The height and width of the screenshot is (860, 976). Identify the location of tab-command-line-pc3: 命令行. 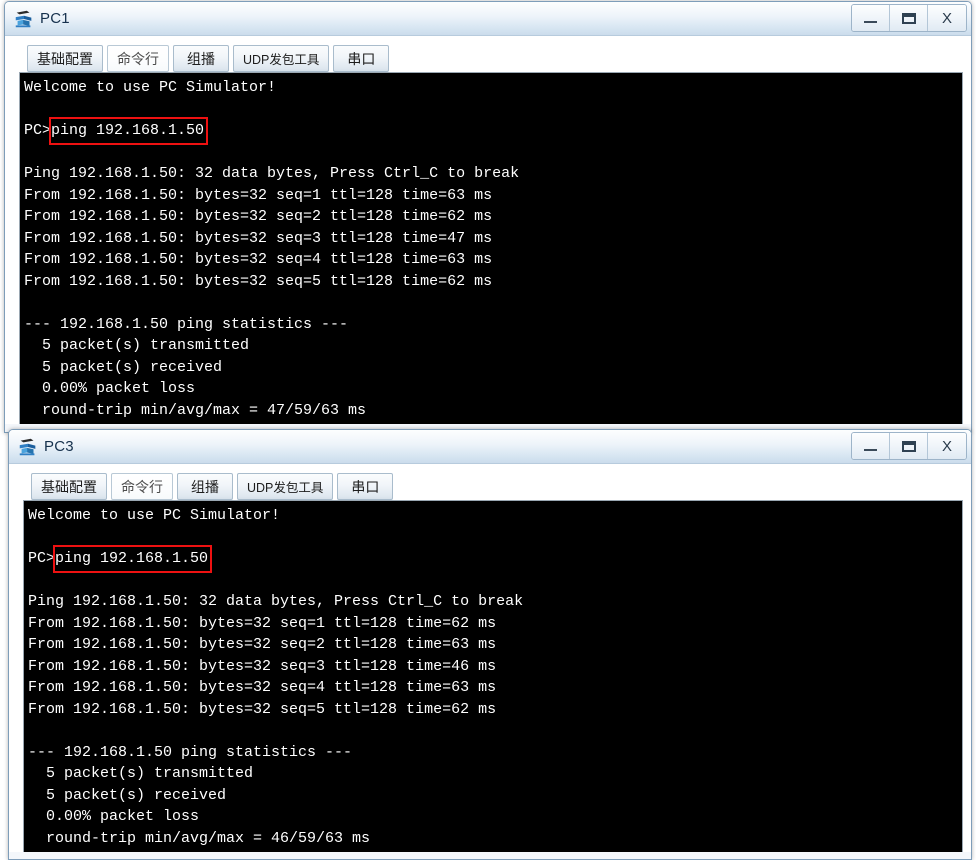
(142, 486).